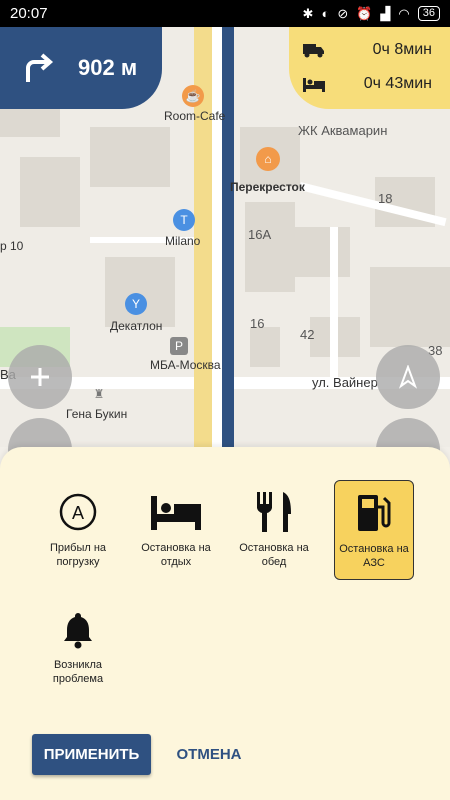 Image resolution: width=450 pixels, height=800 pixels. I want to click on fuel-pump-icon, so click(374, 513).